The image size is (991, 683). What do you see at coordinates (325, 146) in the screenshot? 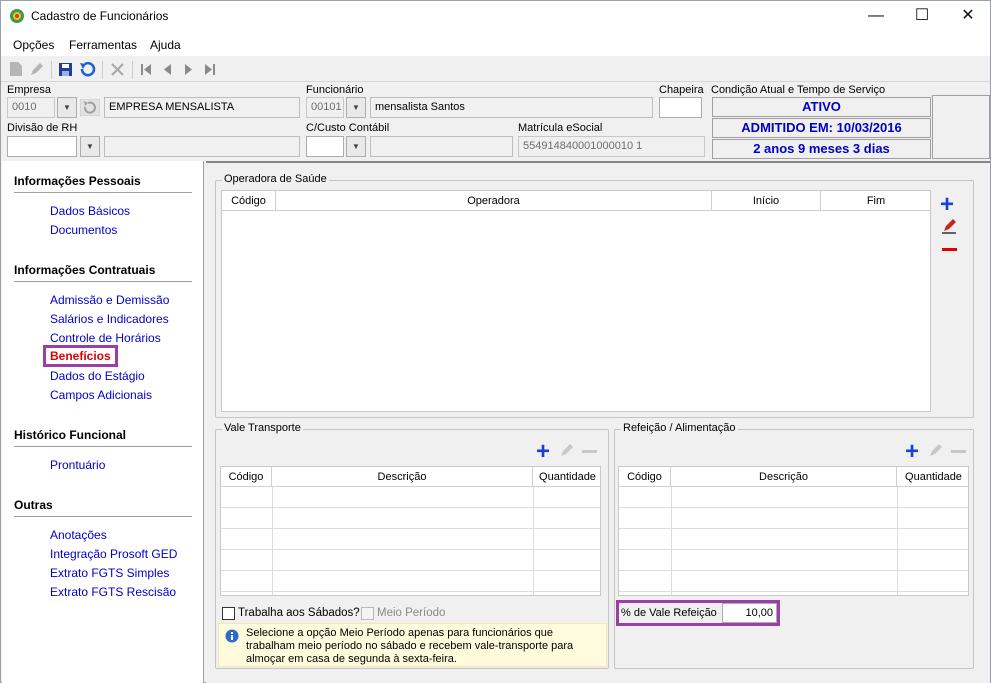
I see `ccusto-field` at bounding box center [325, 146].